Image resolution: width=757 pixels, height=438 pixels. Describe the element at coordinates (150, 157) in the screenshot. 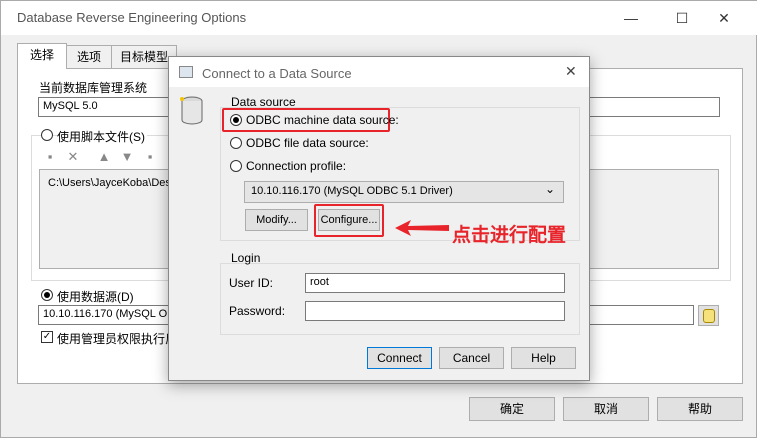

I see `browse-icon: ▪` at that location.